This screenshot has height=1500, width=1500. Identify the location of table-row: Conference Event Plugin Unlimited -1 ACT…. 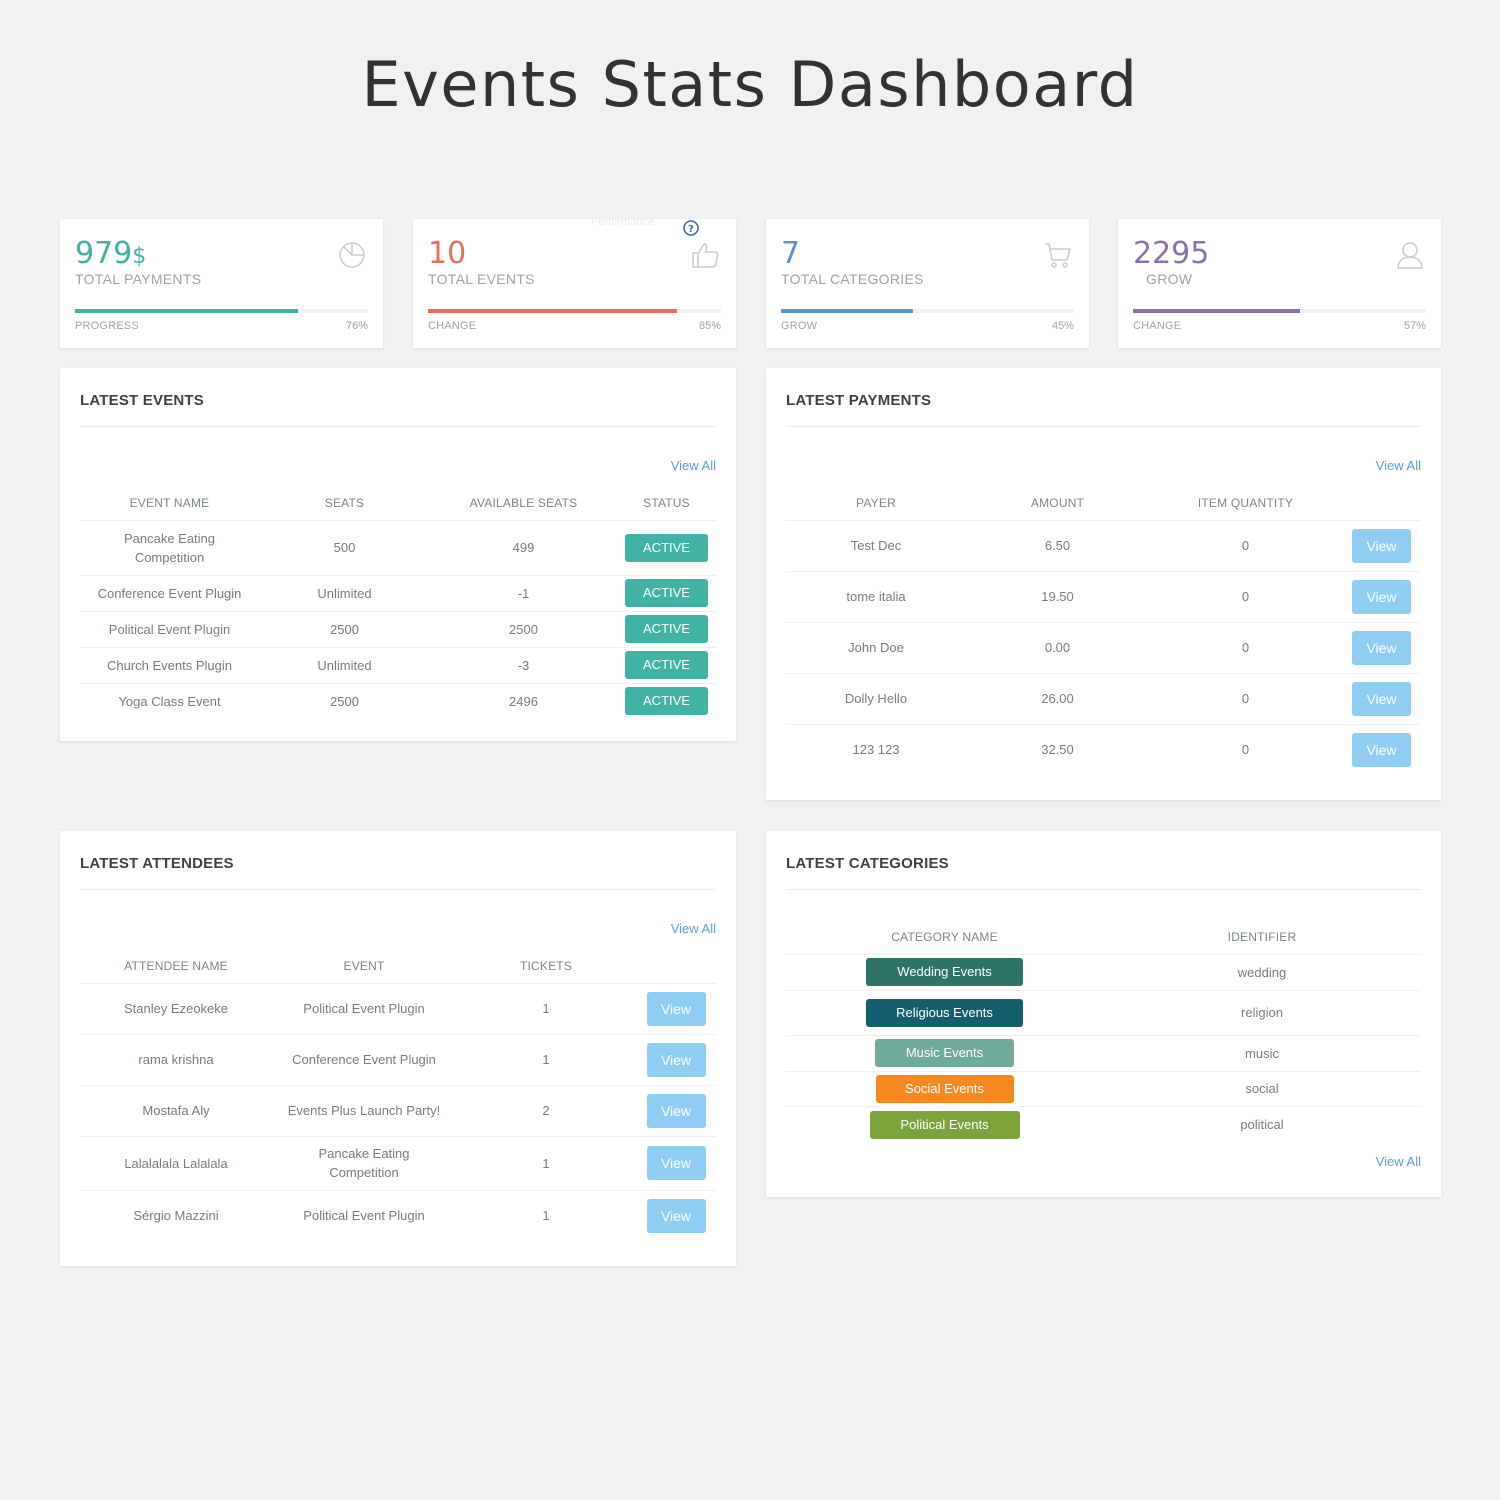
(398, 593).